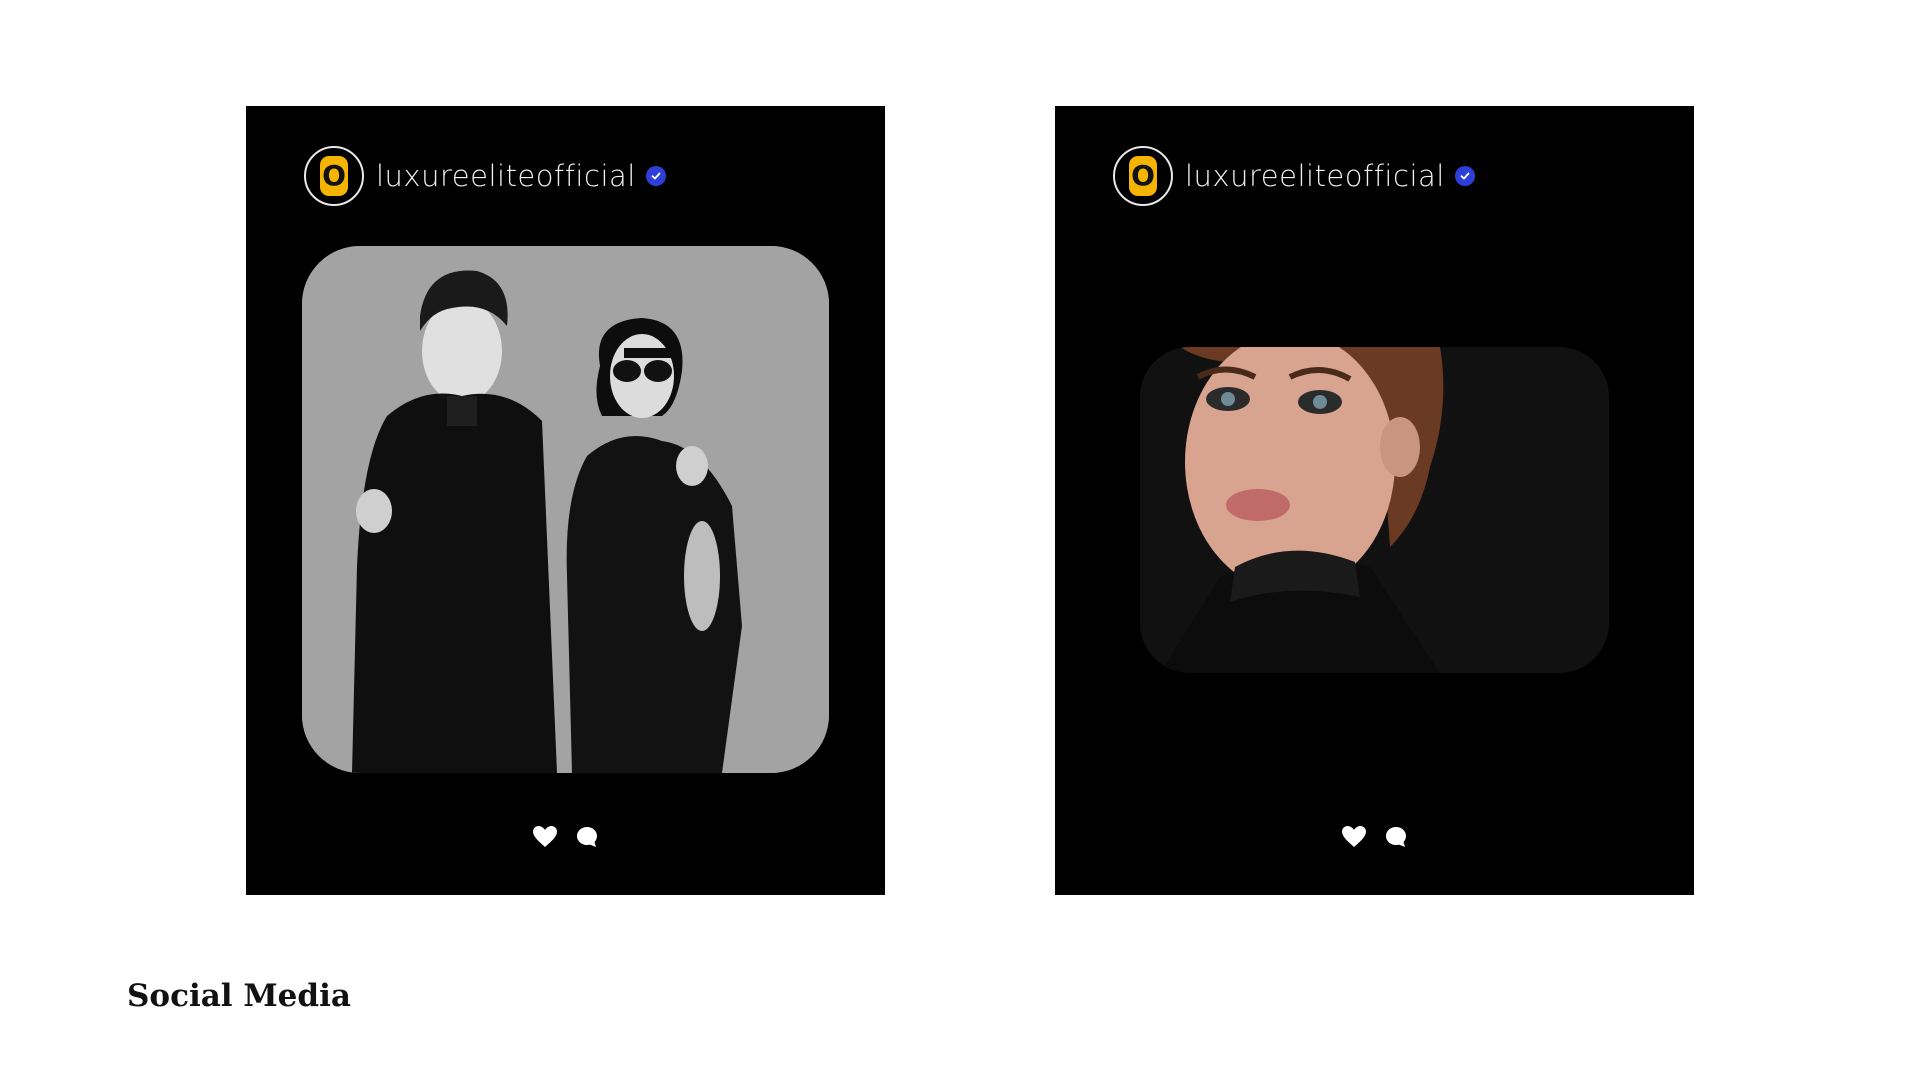 The height and width of the screenshot is (1080, 1920). What do you see at coordinates (239, 996) in the screenshot?
I see `section-title: Social Media` at bounding box center [239, 996].